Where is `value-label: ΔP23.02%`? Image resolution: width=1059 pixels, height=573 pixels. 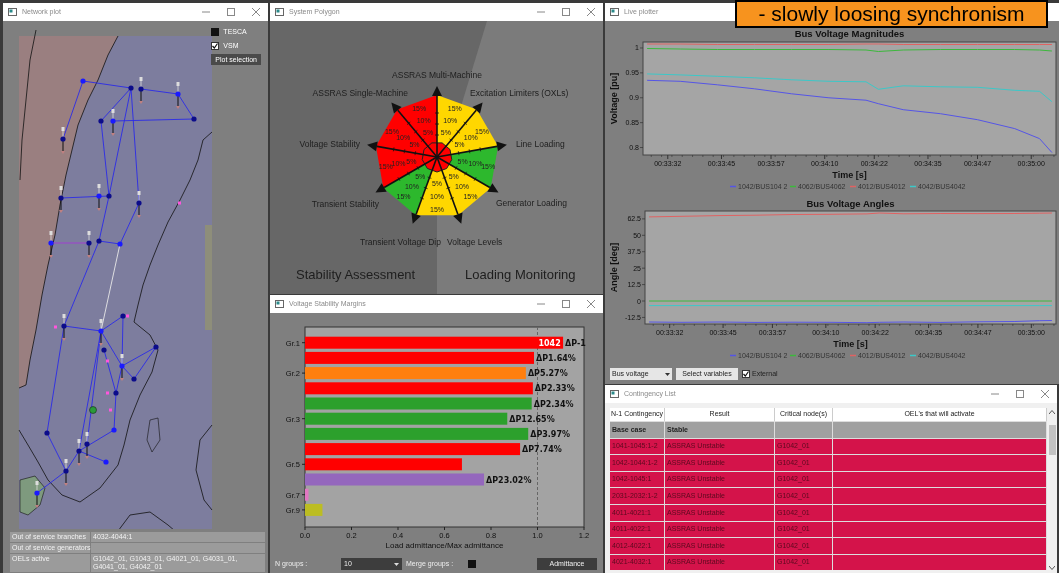
value-label: ΔP23.02% is located at coordinates (509, 480).